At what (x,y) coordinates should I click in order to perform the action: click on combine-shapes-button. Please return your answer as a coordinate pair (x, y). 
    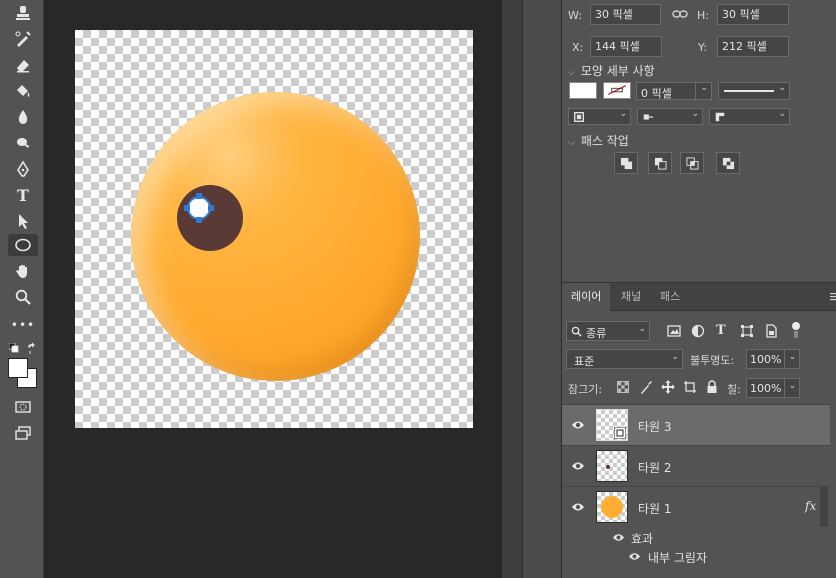
    Looking at the image, I should click on (626, 163).